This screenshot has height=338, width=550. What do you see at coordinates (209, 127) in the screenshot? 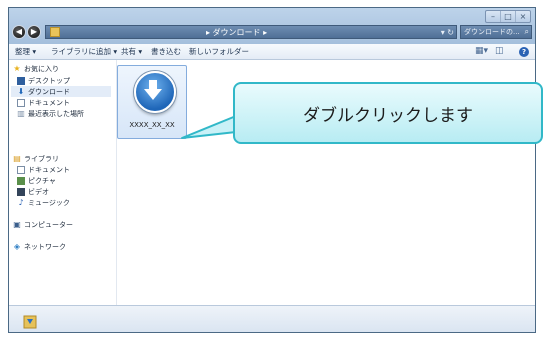
I see `callout-pointer` at bounding box center [209, 127].